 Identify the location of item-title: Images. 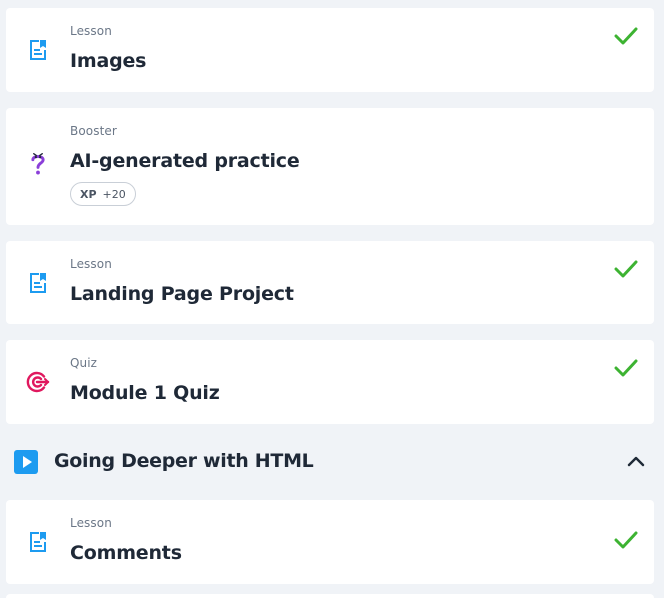
(108, 61).